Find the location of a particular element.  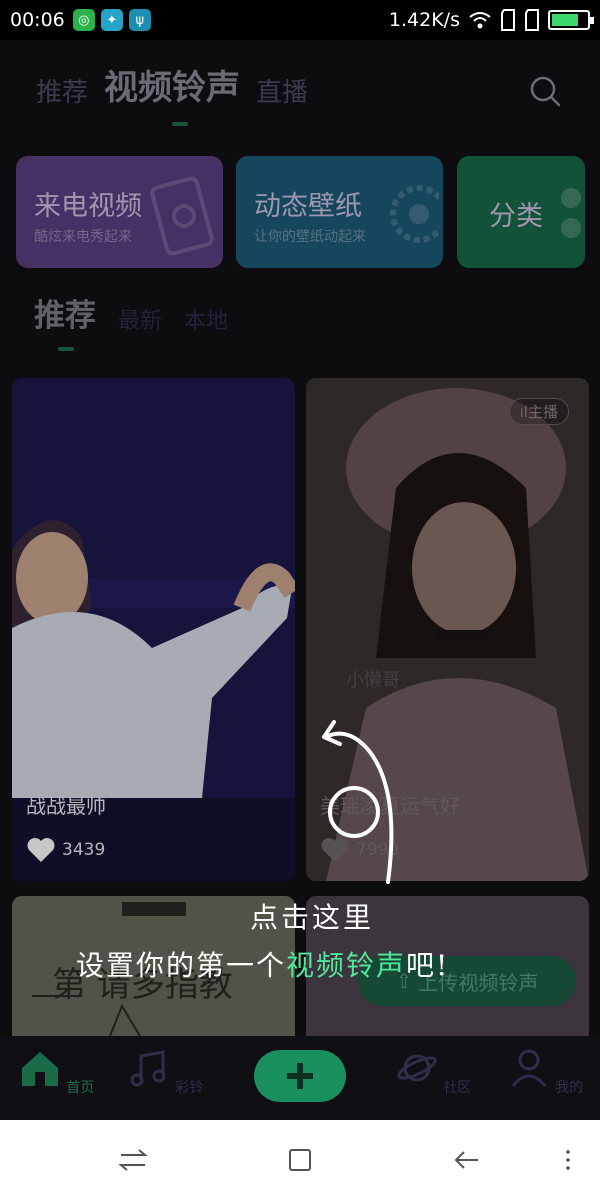

video-likes: 3439 is located at coordinates (65, 850).